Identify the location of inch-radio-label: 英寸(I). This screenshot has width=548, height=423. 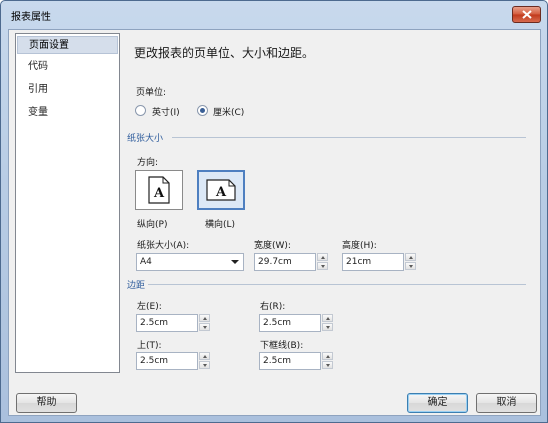
(166, 111).